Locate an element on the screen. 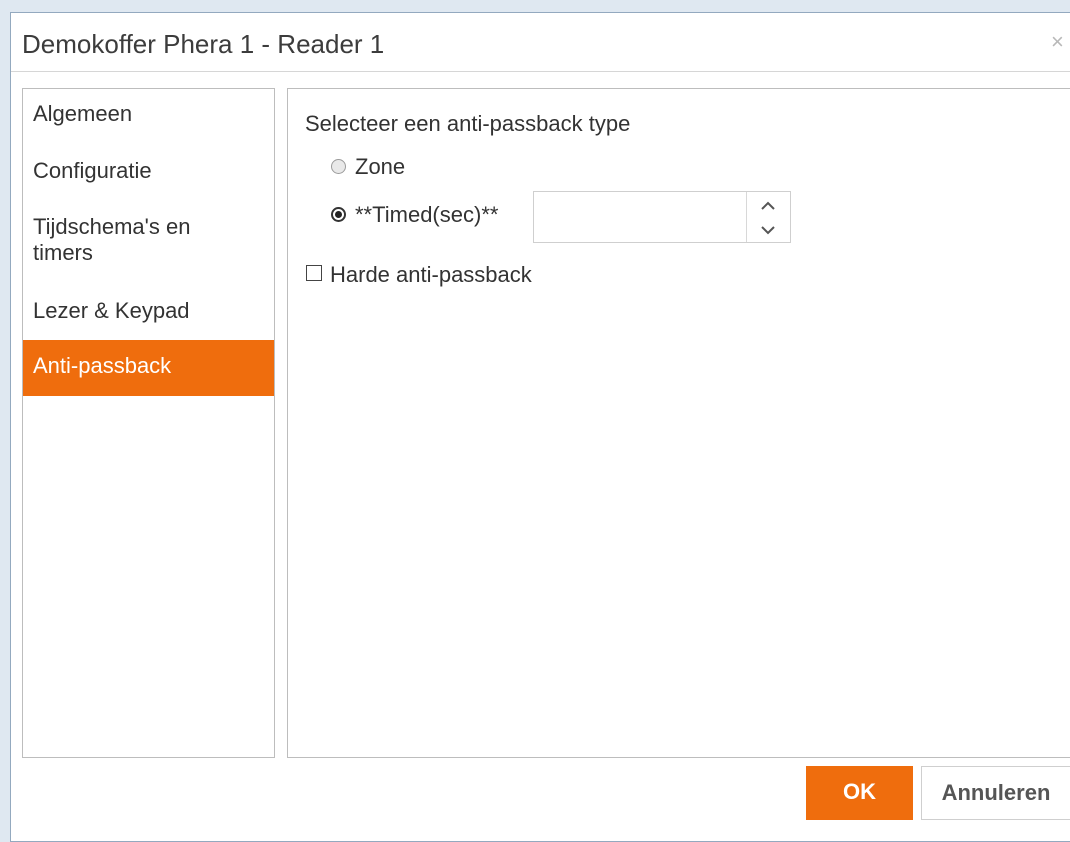 The width and height of the screenshot is (1070, 842). cancel-button: Annuleren is located at coordinates (995, 793).